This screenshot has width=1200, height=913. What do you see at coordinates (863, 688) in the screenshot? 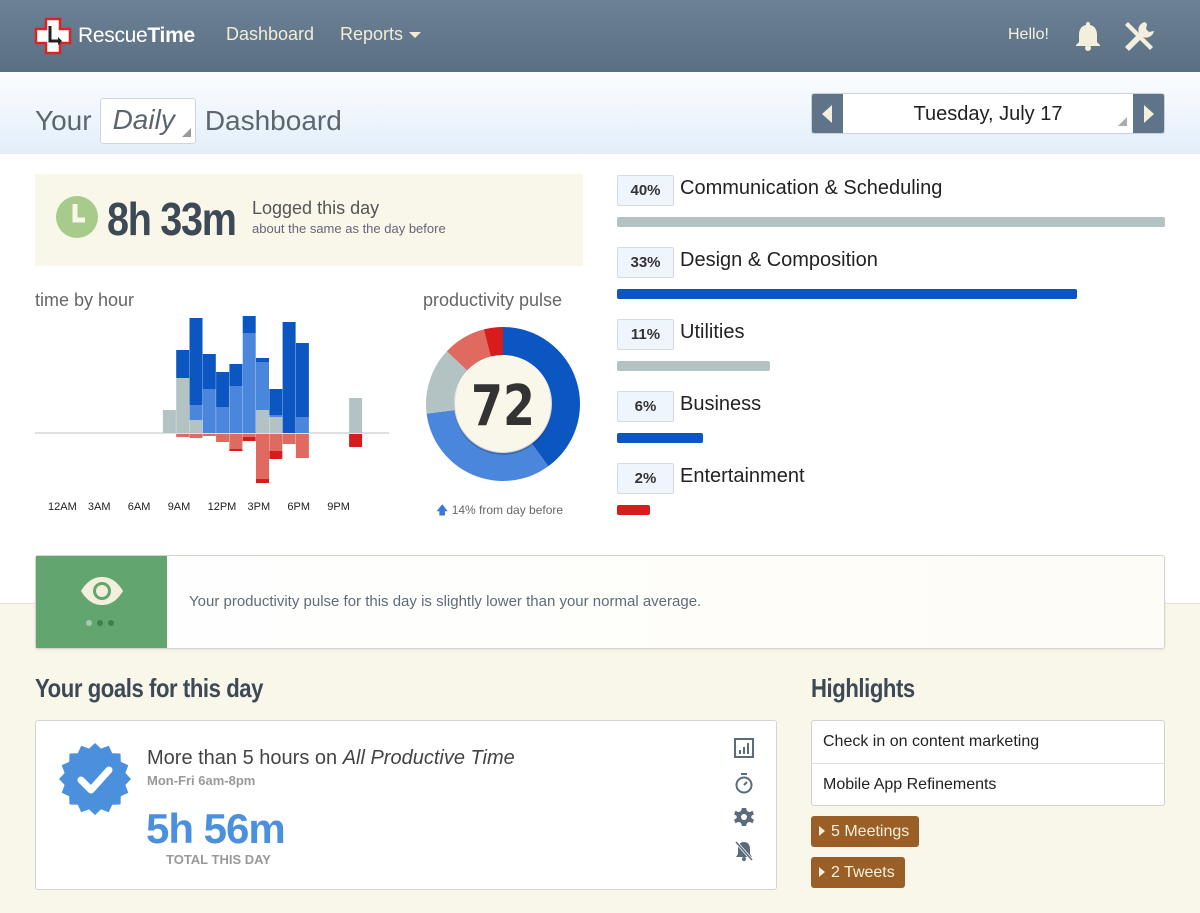
I see `highlights-title: Highlights` at bounding box center [863, 688].